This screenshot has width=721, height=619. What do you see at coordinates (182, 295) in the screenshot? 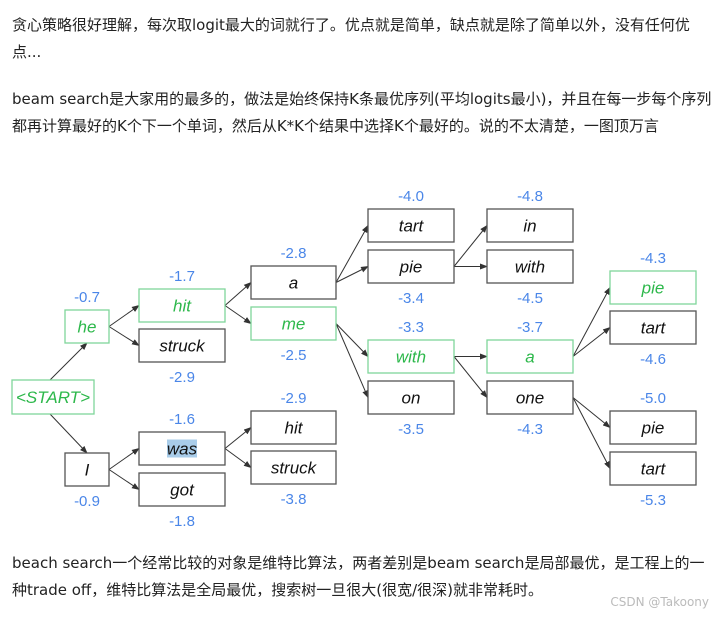
I see `tree-node-hit: hit -1.7` at bounding box center [182, 295].